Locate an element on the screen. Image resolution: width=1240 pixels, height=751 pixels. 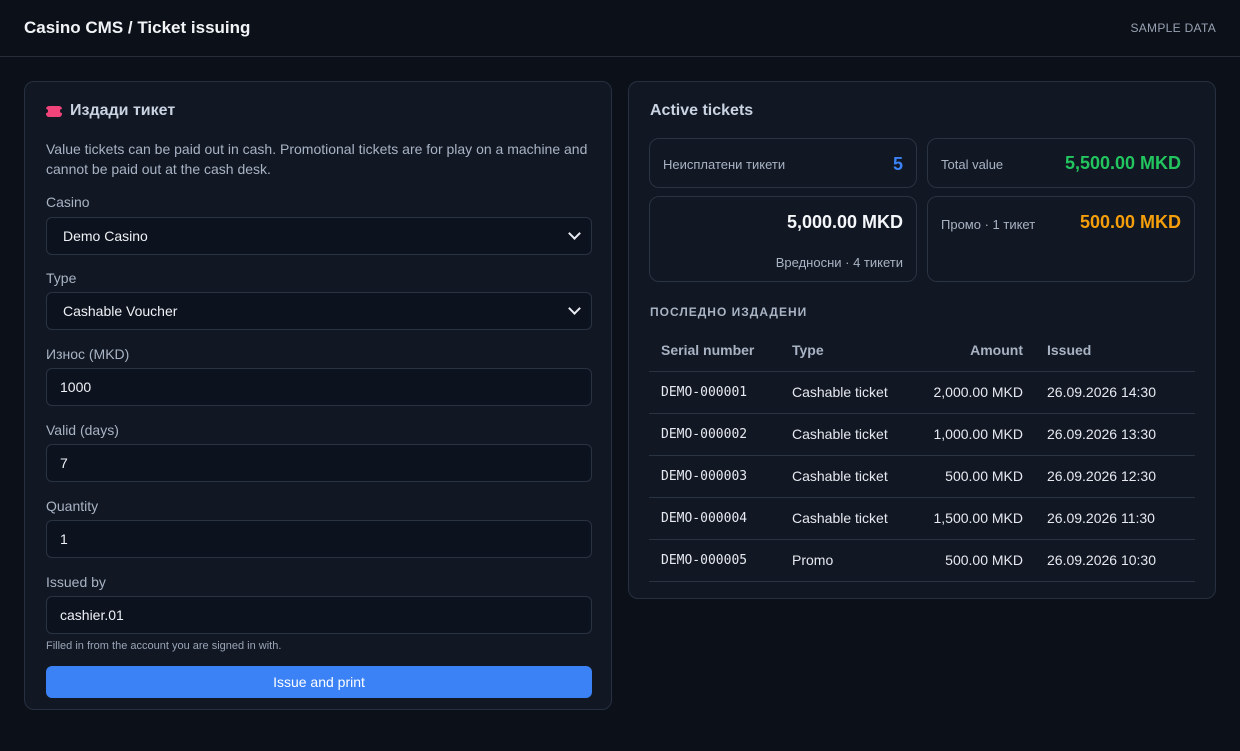
recent-tickets-heading: ПОСЛЕДНО ИЗДАДЕНИ is located at coordinates (729, 312).